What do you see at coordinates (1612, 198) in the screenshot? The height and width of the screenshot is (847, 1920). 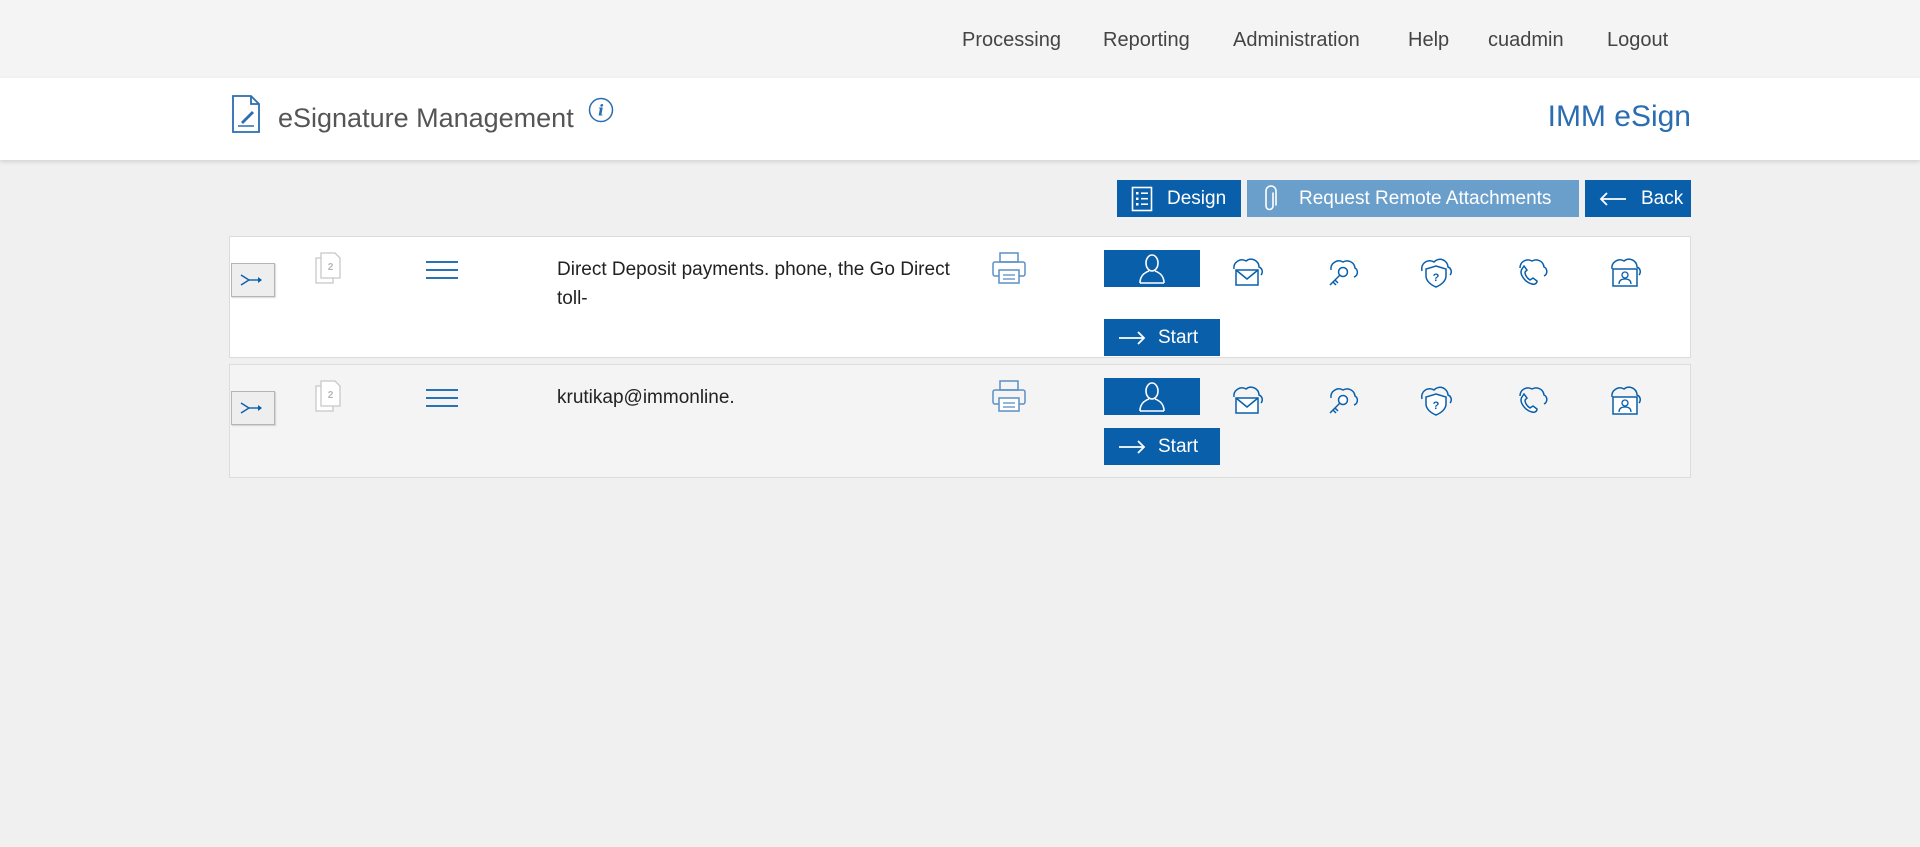 I see `arrow-left-icon` at bounding box center [1612, 198].